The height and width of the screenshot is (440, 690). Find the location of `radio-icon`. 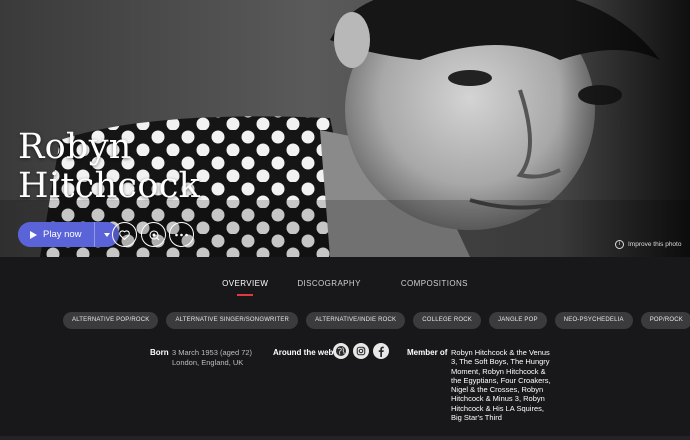

radio-icon is located at coordinates (153, 234).